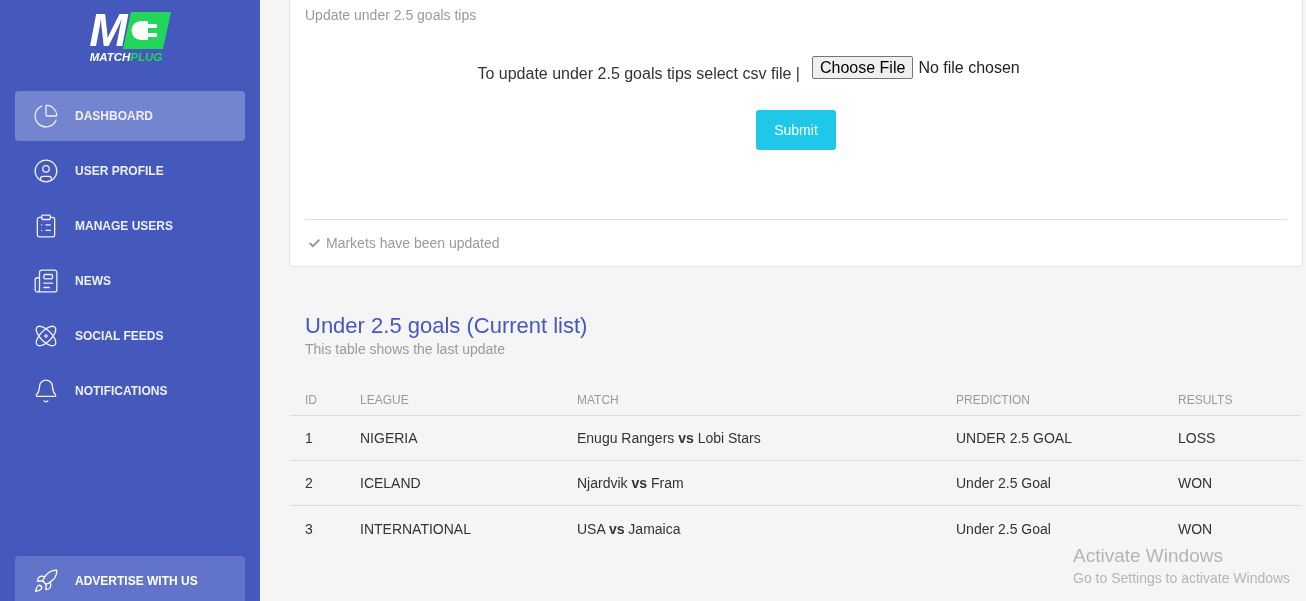 This screenshot has height=601, width=1306. What do you see at coordinates (669, 438) in the screenshot?
I see `table-cell-text: Enugu Rangers vs Lobi Stars` at bounding box center [669, 438].